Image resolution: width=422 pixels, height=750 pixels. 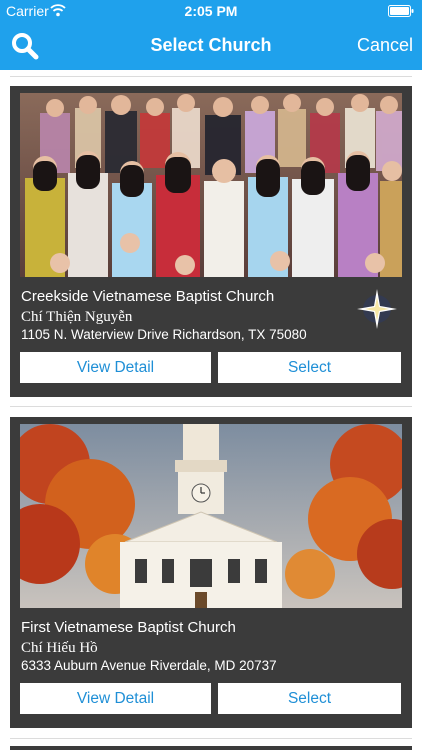 I want to click on pastor-name: Chí Hiếu Hồ, so click(x=59, y=648).